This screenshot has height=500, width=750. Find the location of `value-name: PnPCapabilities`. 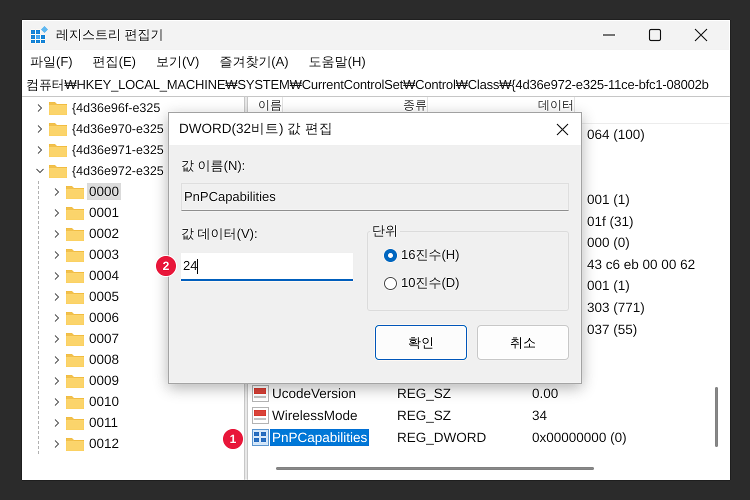

value-name: PnPCapabilities is located at coordinates (320, 437).